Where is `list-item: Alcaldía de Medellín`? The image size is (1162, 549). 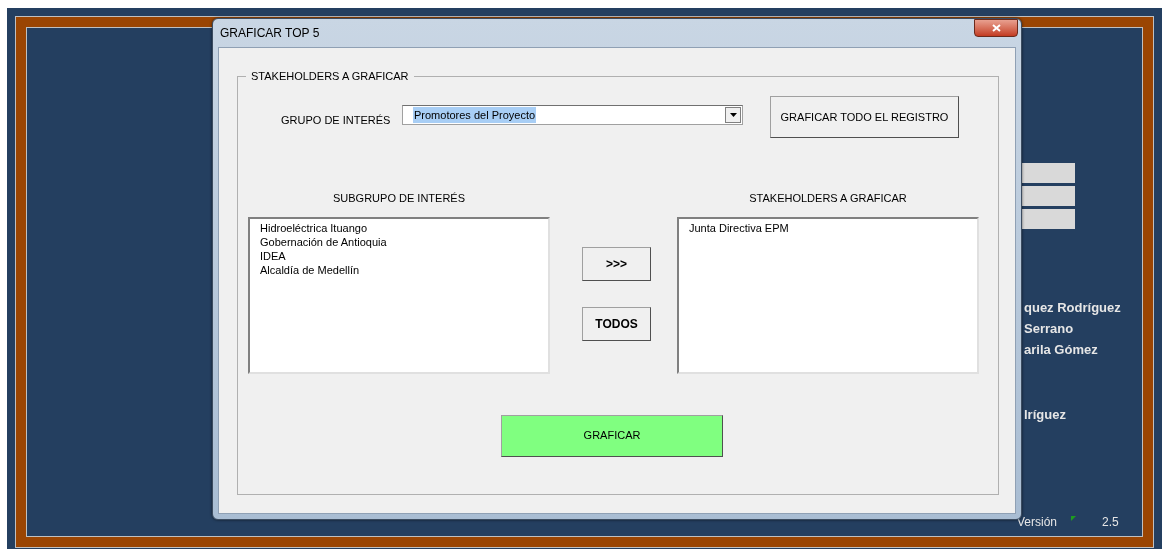
list-item: Alcaldía de Medellín is located at coordinates (404, 269).